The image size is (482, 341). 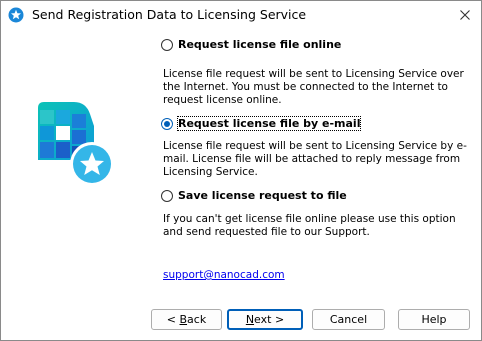 I want to click on back-button-rest: ack, so click(x=197, y=319).